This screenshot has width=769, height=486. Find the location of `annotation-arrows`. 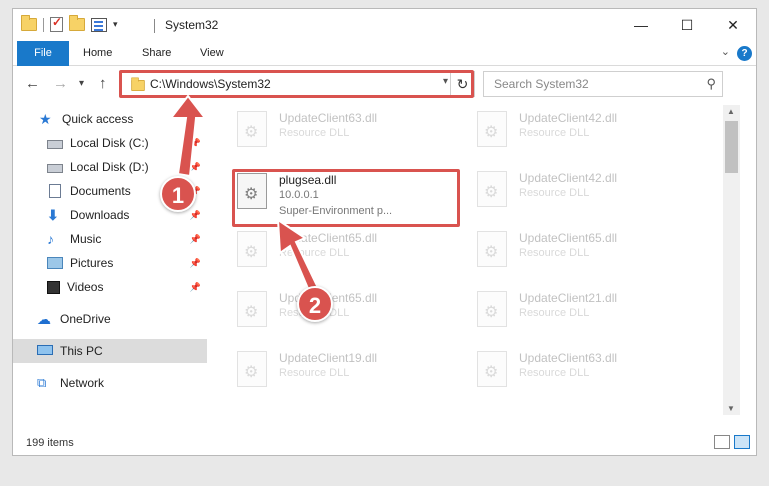

annotation-arrows is located at coordinates (245, 197).